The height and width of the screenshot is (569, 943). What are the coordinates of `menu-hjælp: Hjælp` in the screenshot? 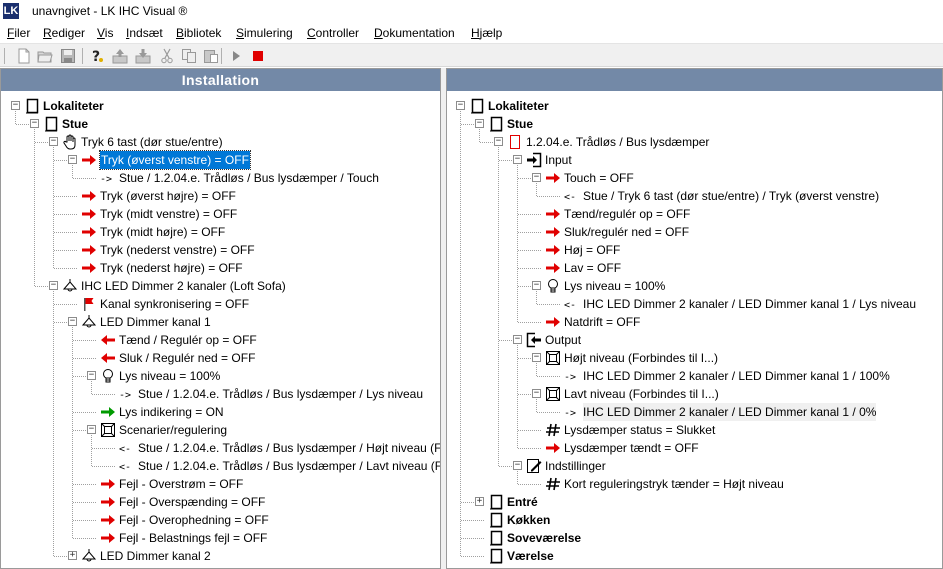 It's located at (486, 33).